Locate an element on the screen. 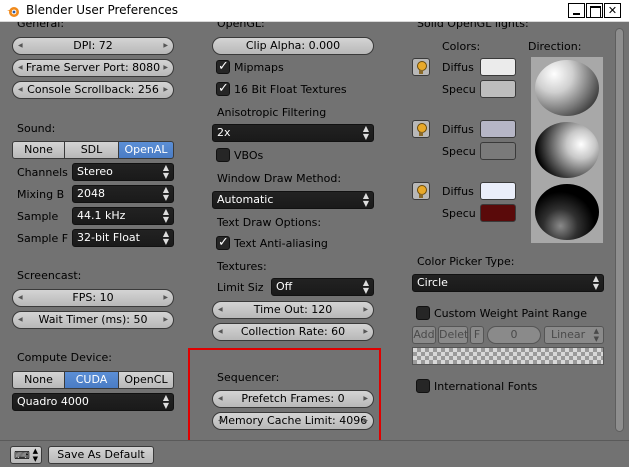  solid-lights-heading: Solid OpenGL lights: is located at coordinates (473, 26).